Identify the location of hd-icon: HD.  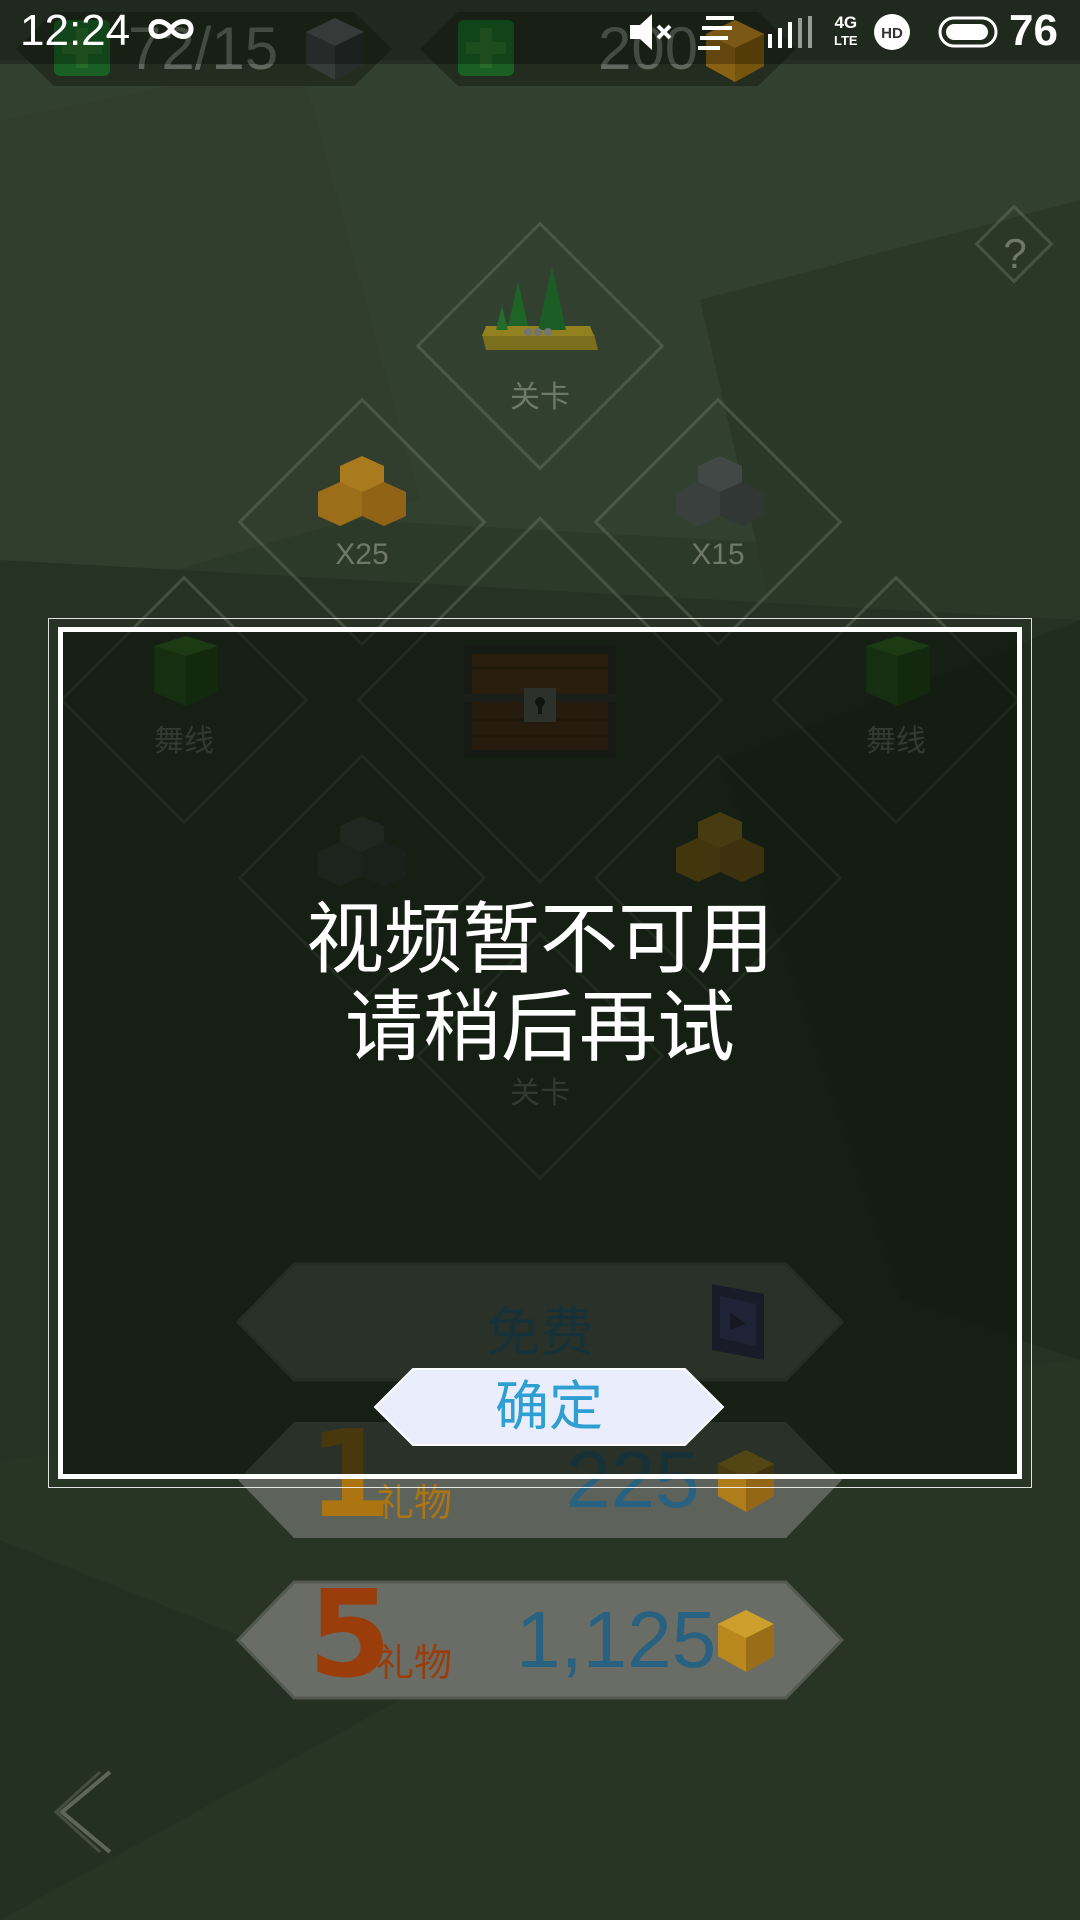
(892, 32).